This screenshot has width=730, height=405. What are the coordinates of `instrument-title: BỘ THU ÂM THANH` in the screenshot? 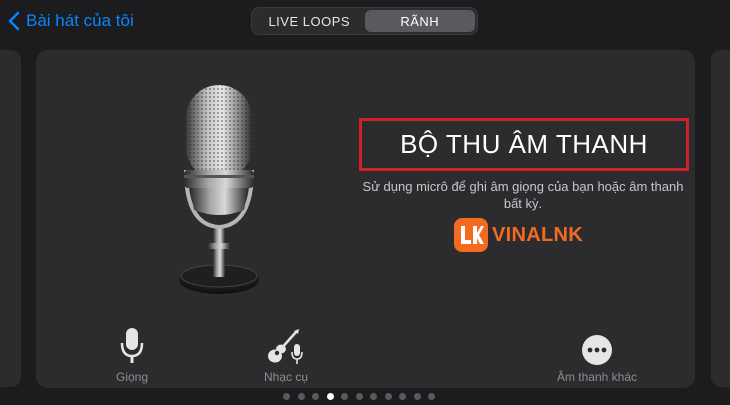 It's located at (524, 144).